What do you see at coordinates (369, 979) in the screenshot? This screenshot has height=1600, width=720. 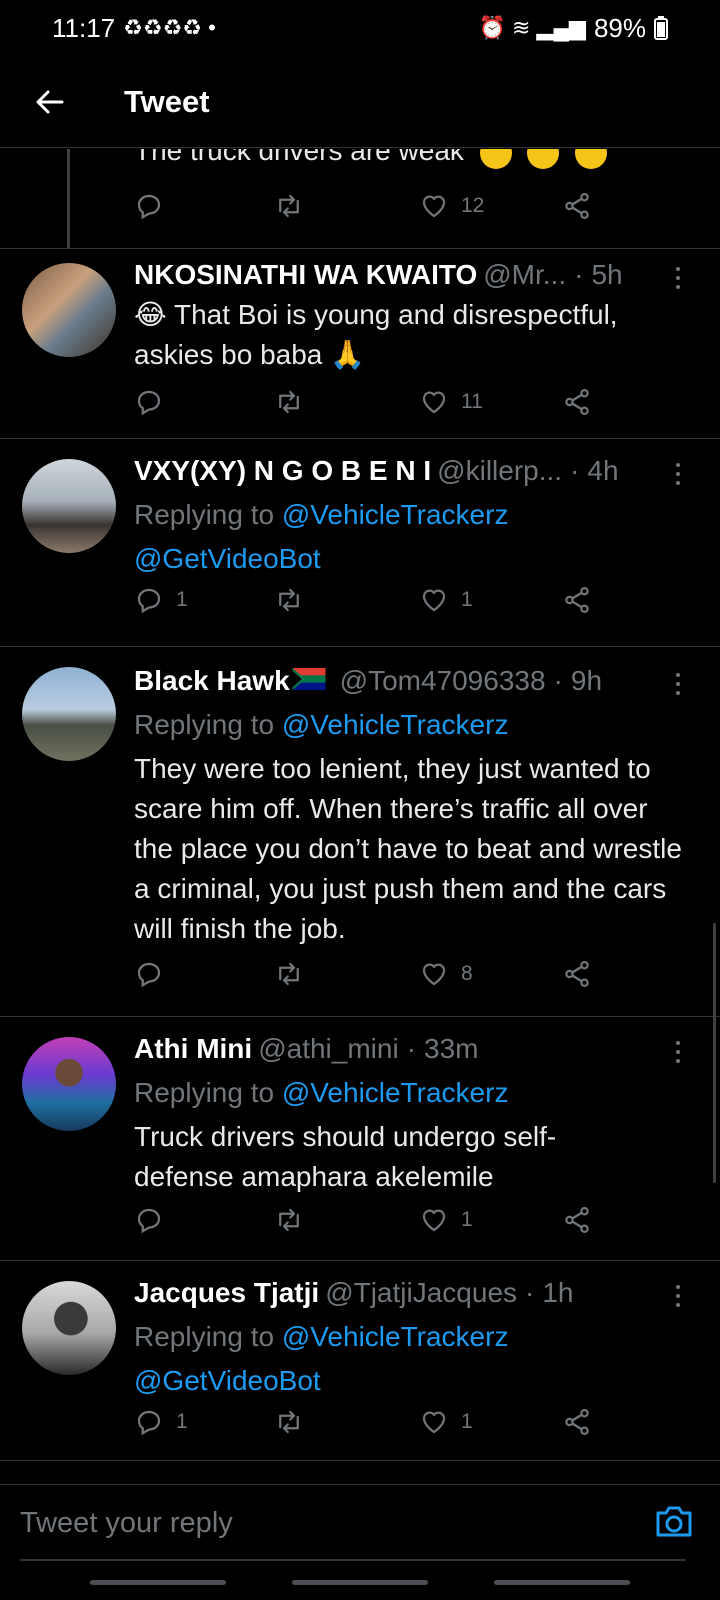 I see `tweet-actions: 8` at bounding box center [369, 979].